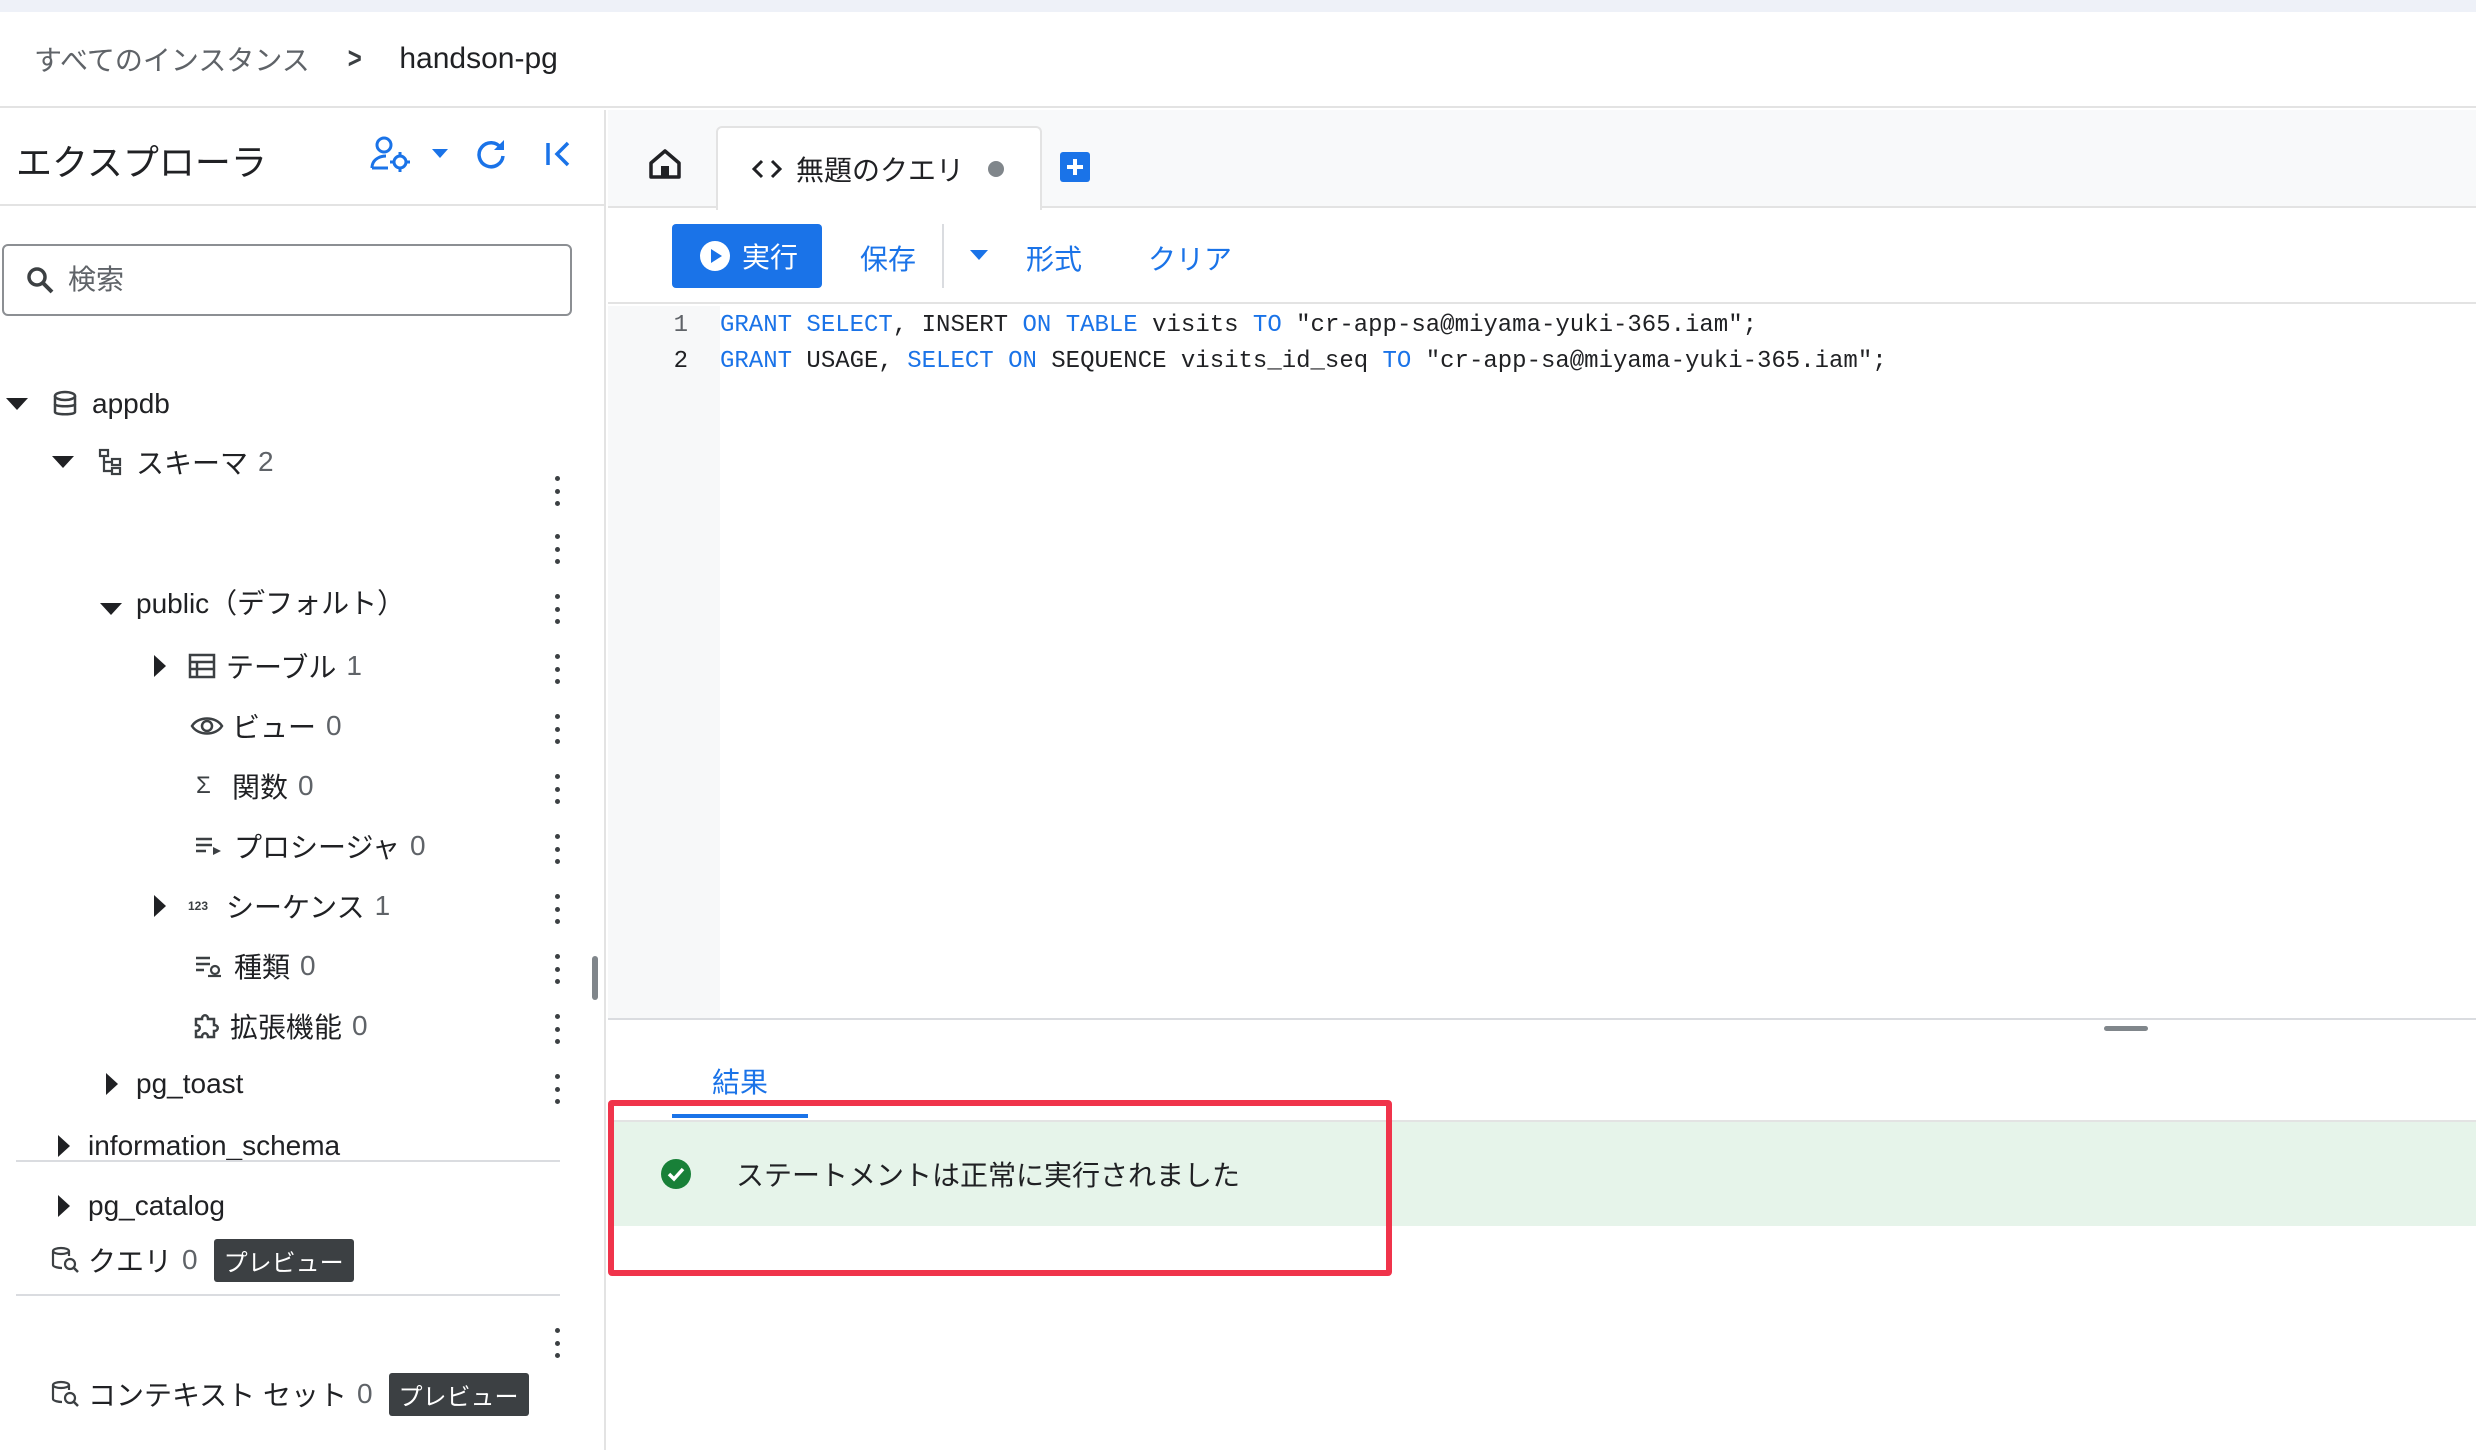 The image size is (2476, 1450). I want to click on top-strip, so click(1238, 6).